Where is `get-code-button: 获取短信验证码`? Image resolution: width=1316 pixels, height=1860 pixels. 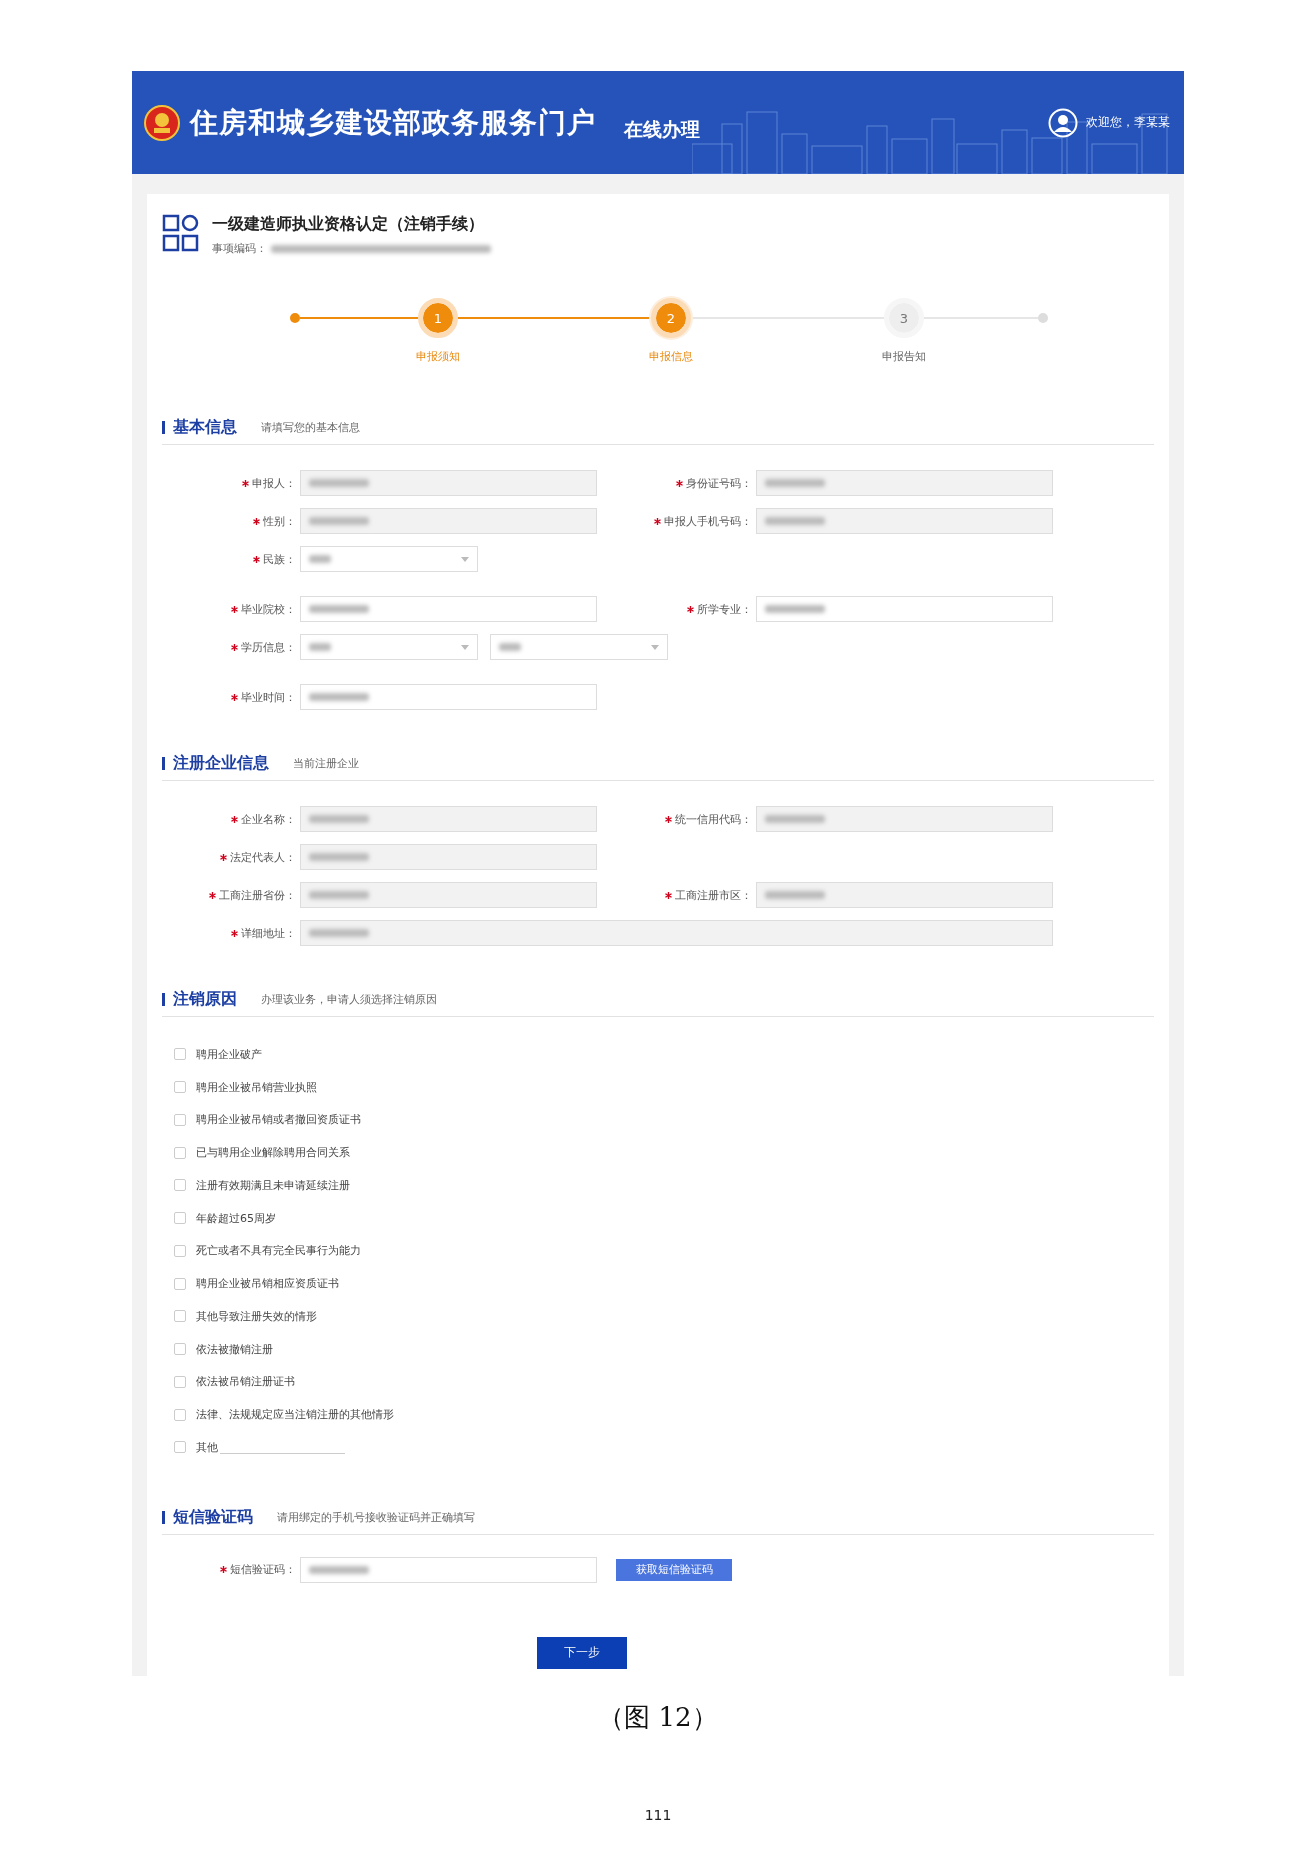
get-code-button: 获取短信验证码 is located at coordinates (674, 1569).